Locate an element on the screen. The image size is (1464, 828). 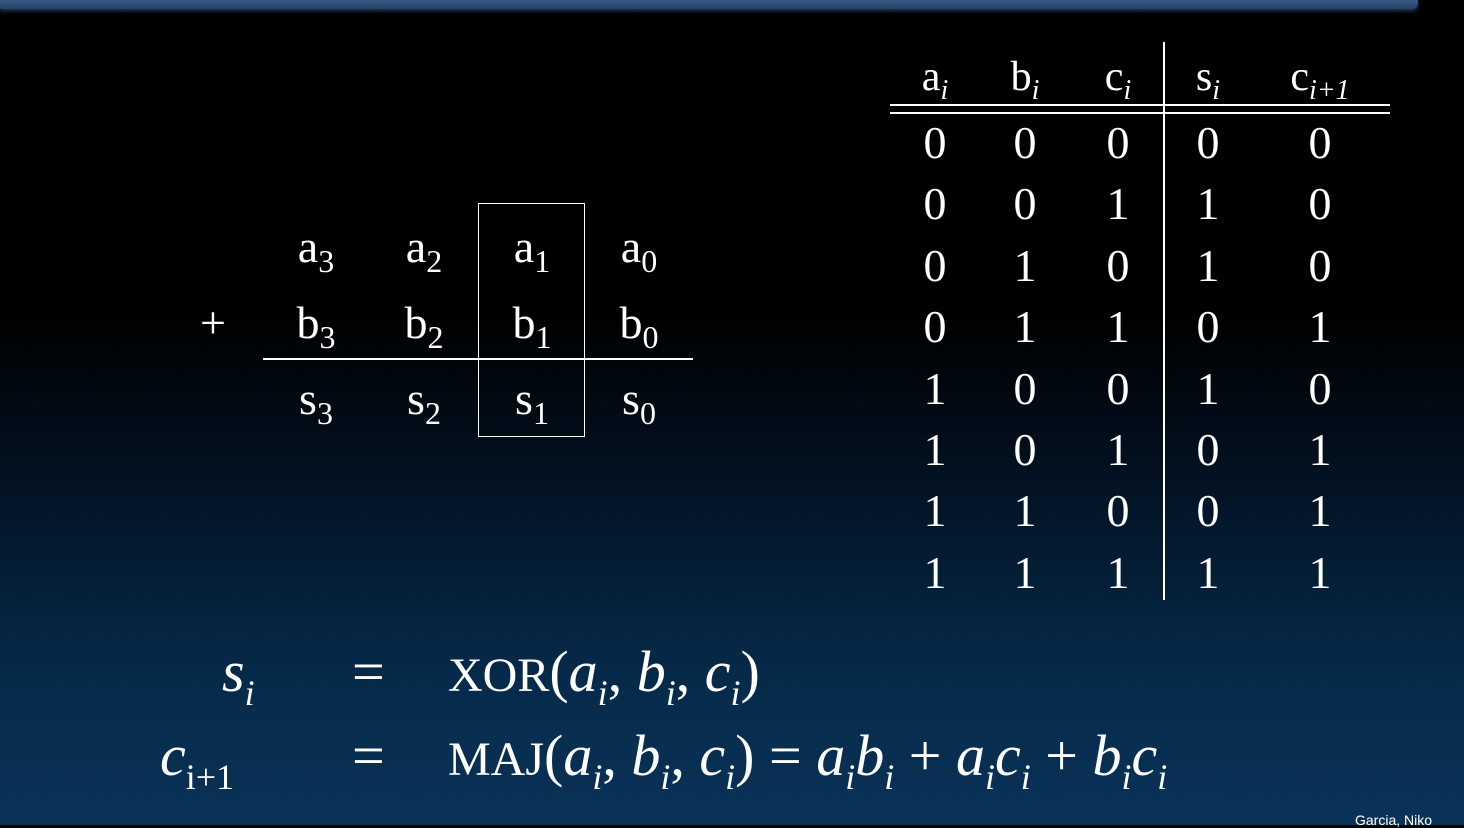
operand-a2: a2 is located at coordinates (424, 250).